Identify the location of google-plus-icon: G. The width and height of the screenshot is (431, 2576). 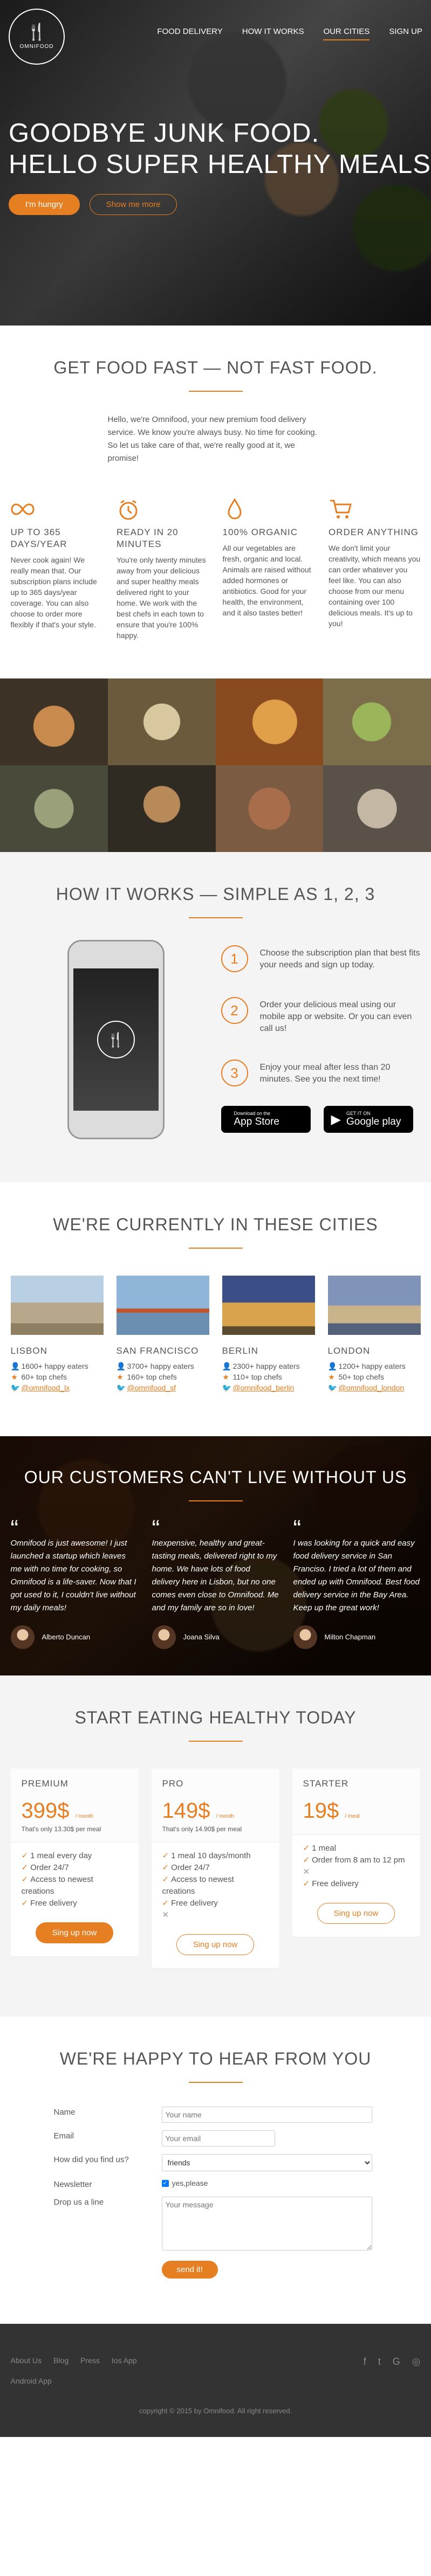
(396, 2371).